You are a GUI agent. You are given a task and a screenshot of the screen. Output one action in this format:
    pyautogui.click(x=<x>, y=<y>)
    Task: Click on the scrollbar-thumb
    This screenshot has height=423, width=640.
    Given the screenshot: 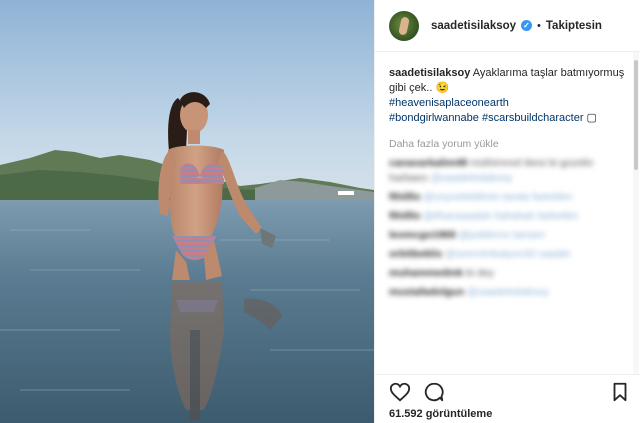 What is the action you would take?
    pyautogui.click(x=636, y=115)
    